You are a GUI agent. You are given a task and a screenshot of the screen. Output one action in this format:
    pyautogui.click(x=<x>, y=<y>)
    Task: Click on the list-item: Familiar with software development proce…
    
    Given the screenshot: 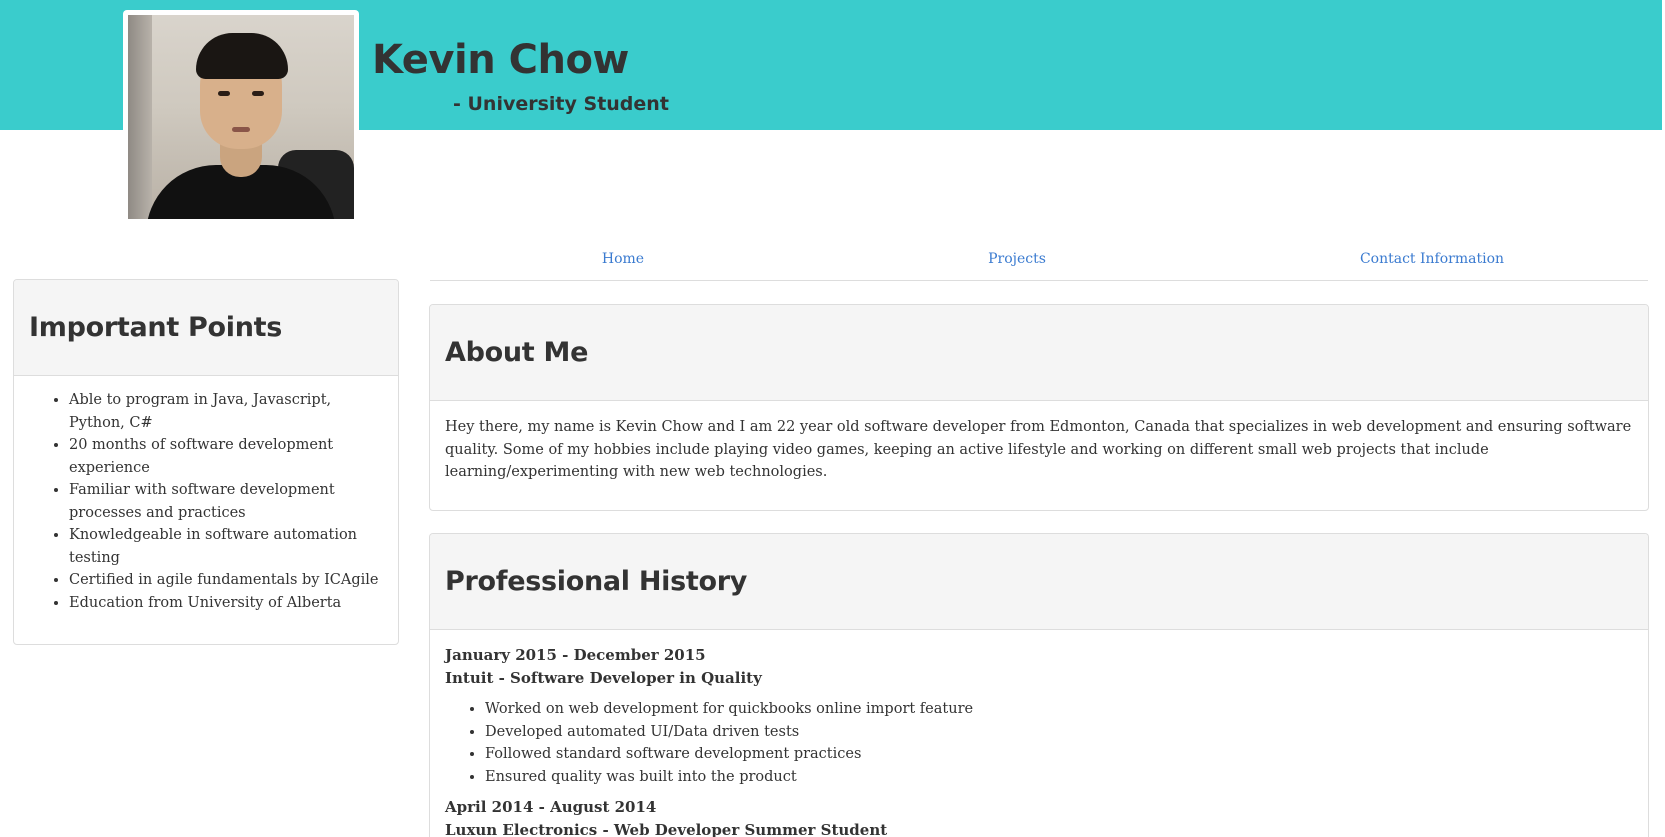 What is the action you would take?
    pyautogui.click(x=226, y=501)
    